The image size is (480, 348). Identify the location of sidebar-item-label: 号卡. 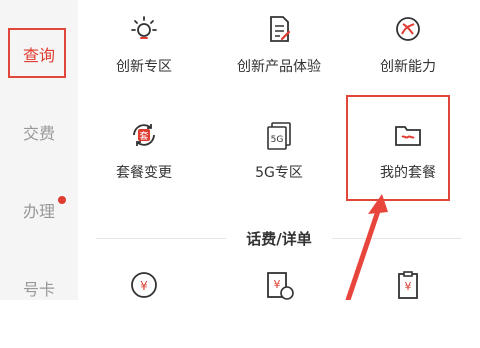
(38, 289).